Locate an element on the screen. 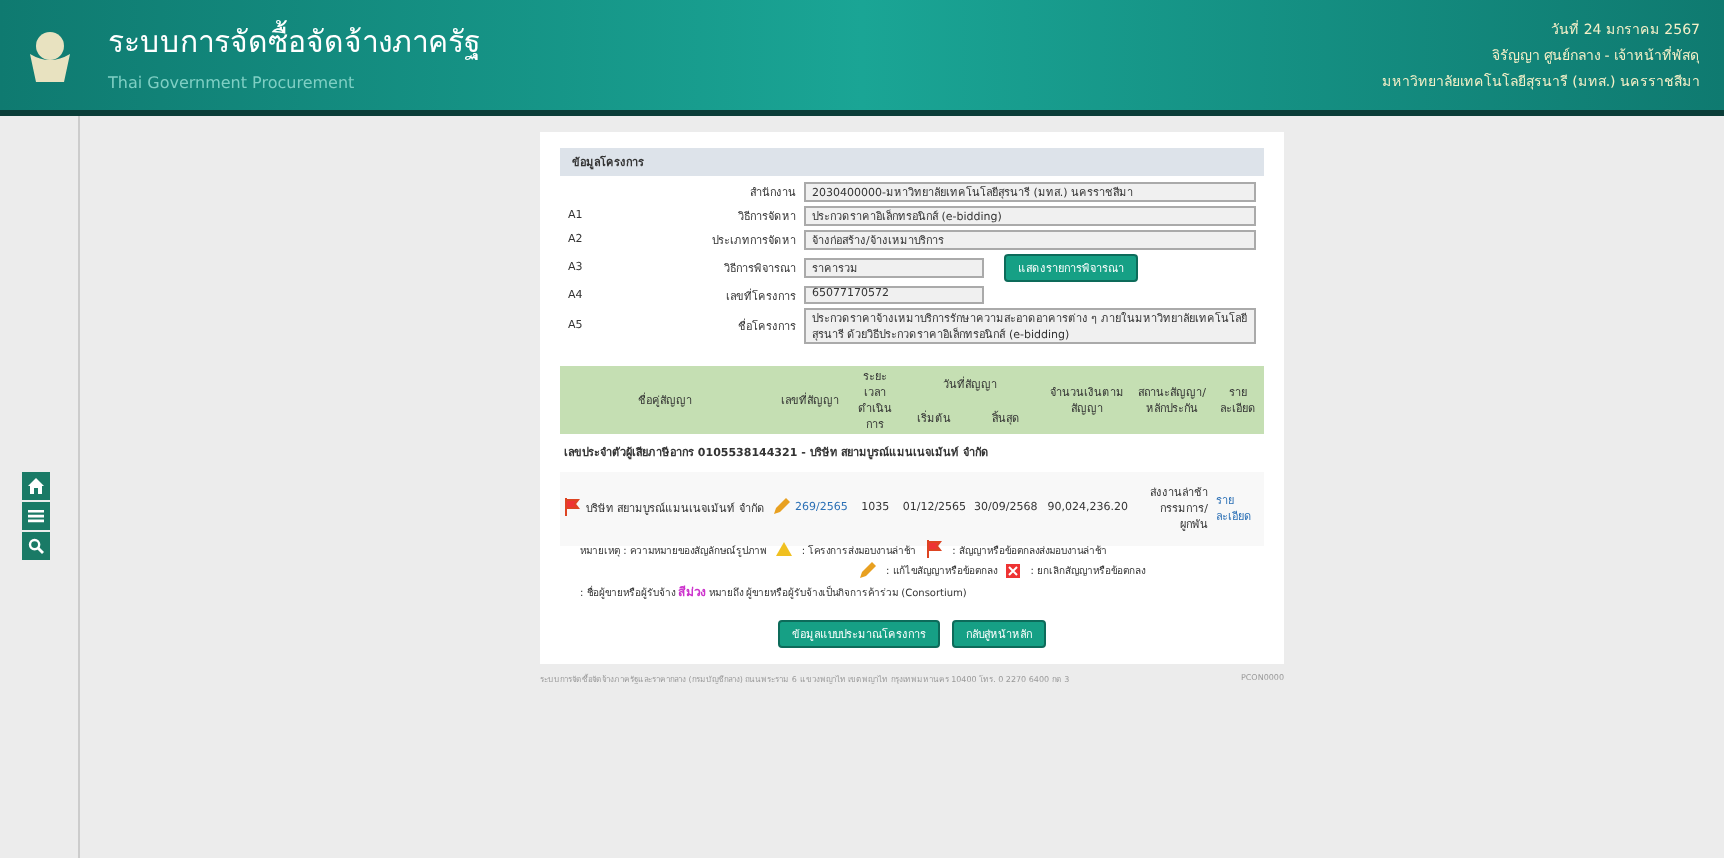  menu-button is located at coordinates (36, 516).